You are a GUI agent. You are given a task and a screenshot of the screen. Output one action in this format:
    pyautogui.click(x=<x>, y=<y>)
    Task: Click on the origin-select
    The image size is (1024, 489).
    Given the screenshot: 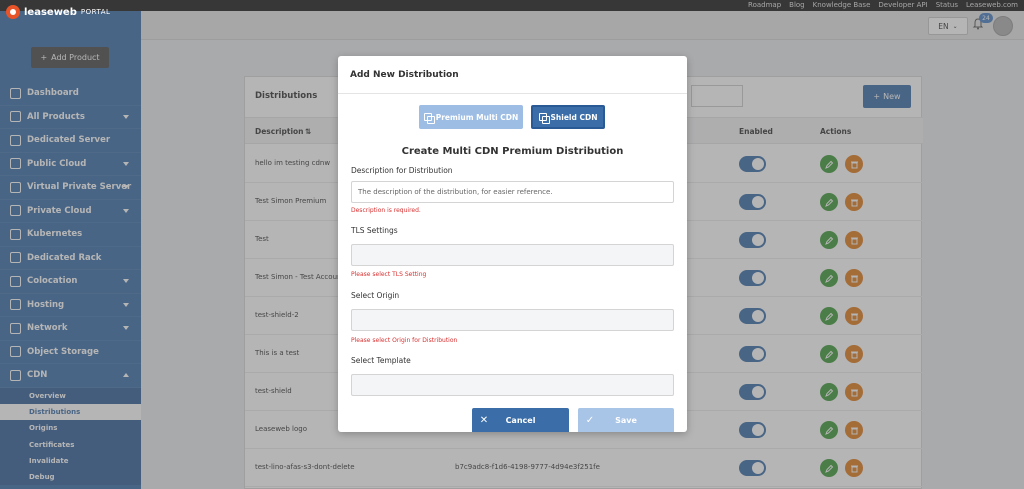 What is the action you would take?
    pyautogui.click(x=512, y=320)
    